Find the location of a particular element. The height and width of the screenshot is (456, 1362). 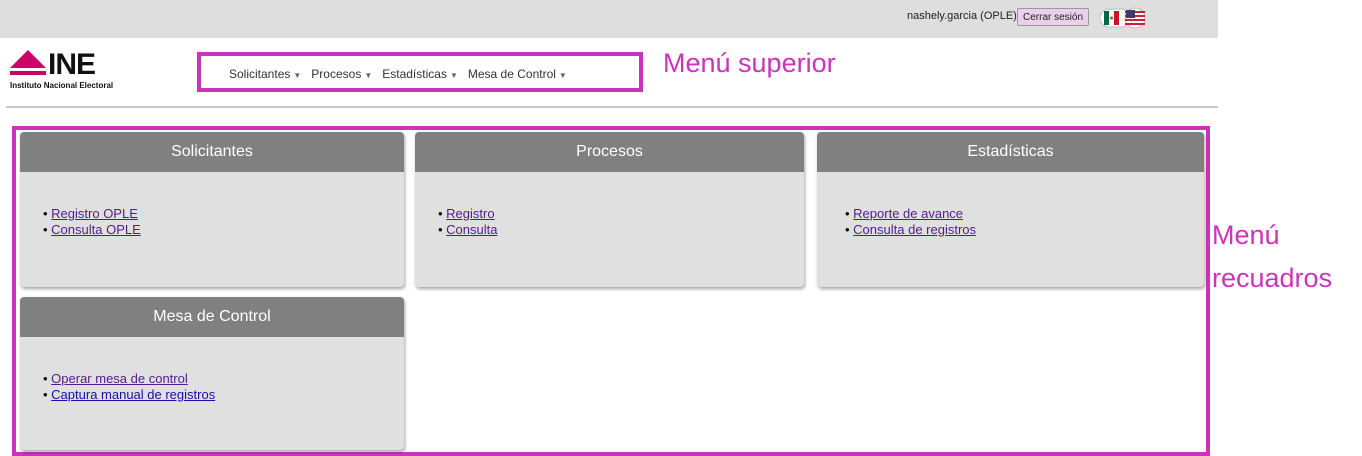

list-item: • Operar mesa de control is located at coordinates (115, 378).